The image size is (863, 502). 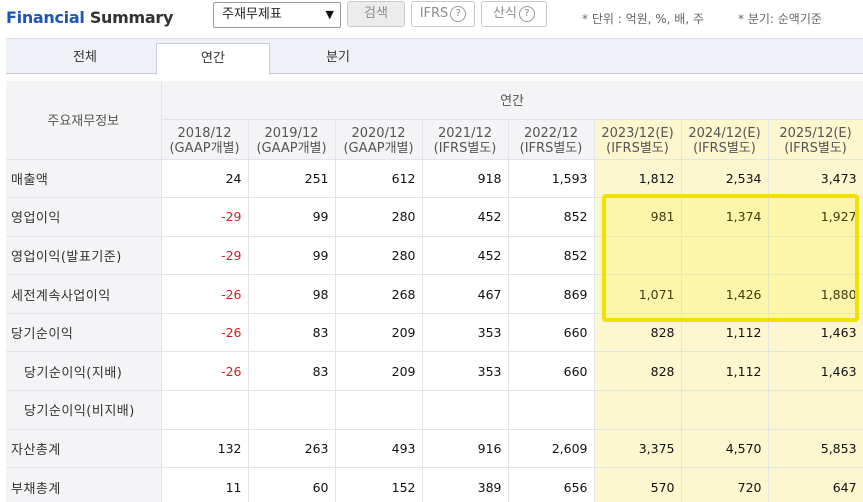 I want to click on value-cell: 2,609, so click(x=551, y=449).